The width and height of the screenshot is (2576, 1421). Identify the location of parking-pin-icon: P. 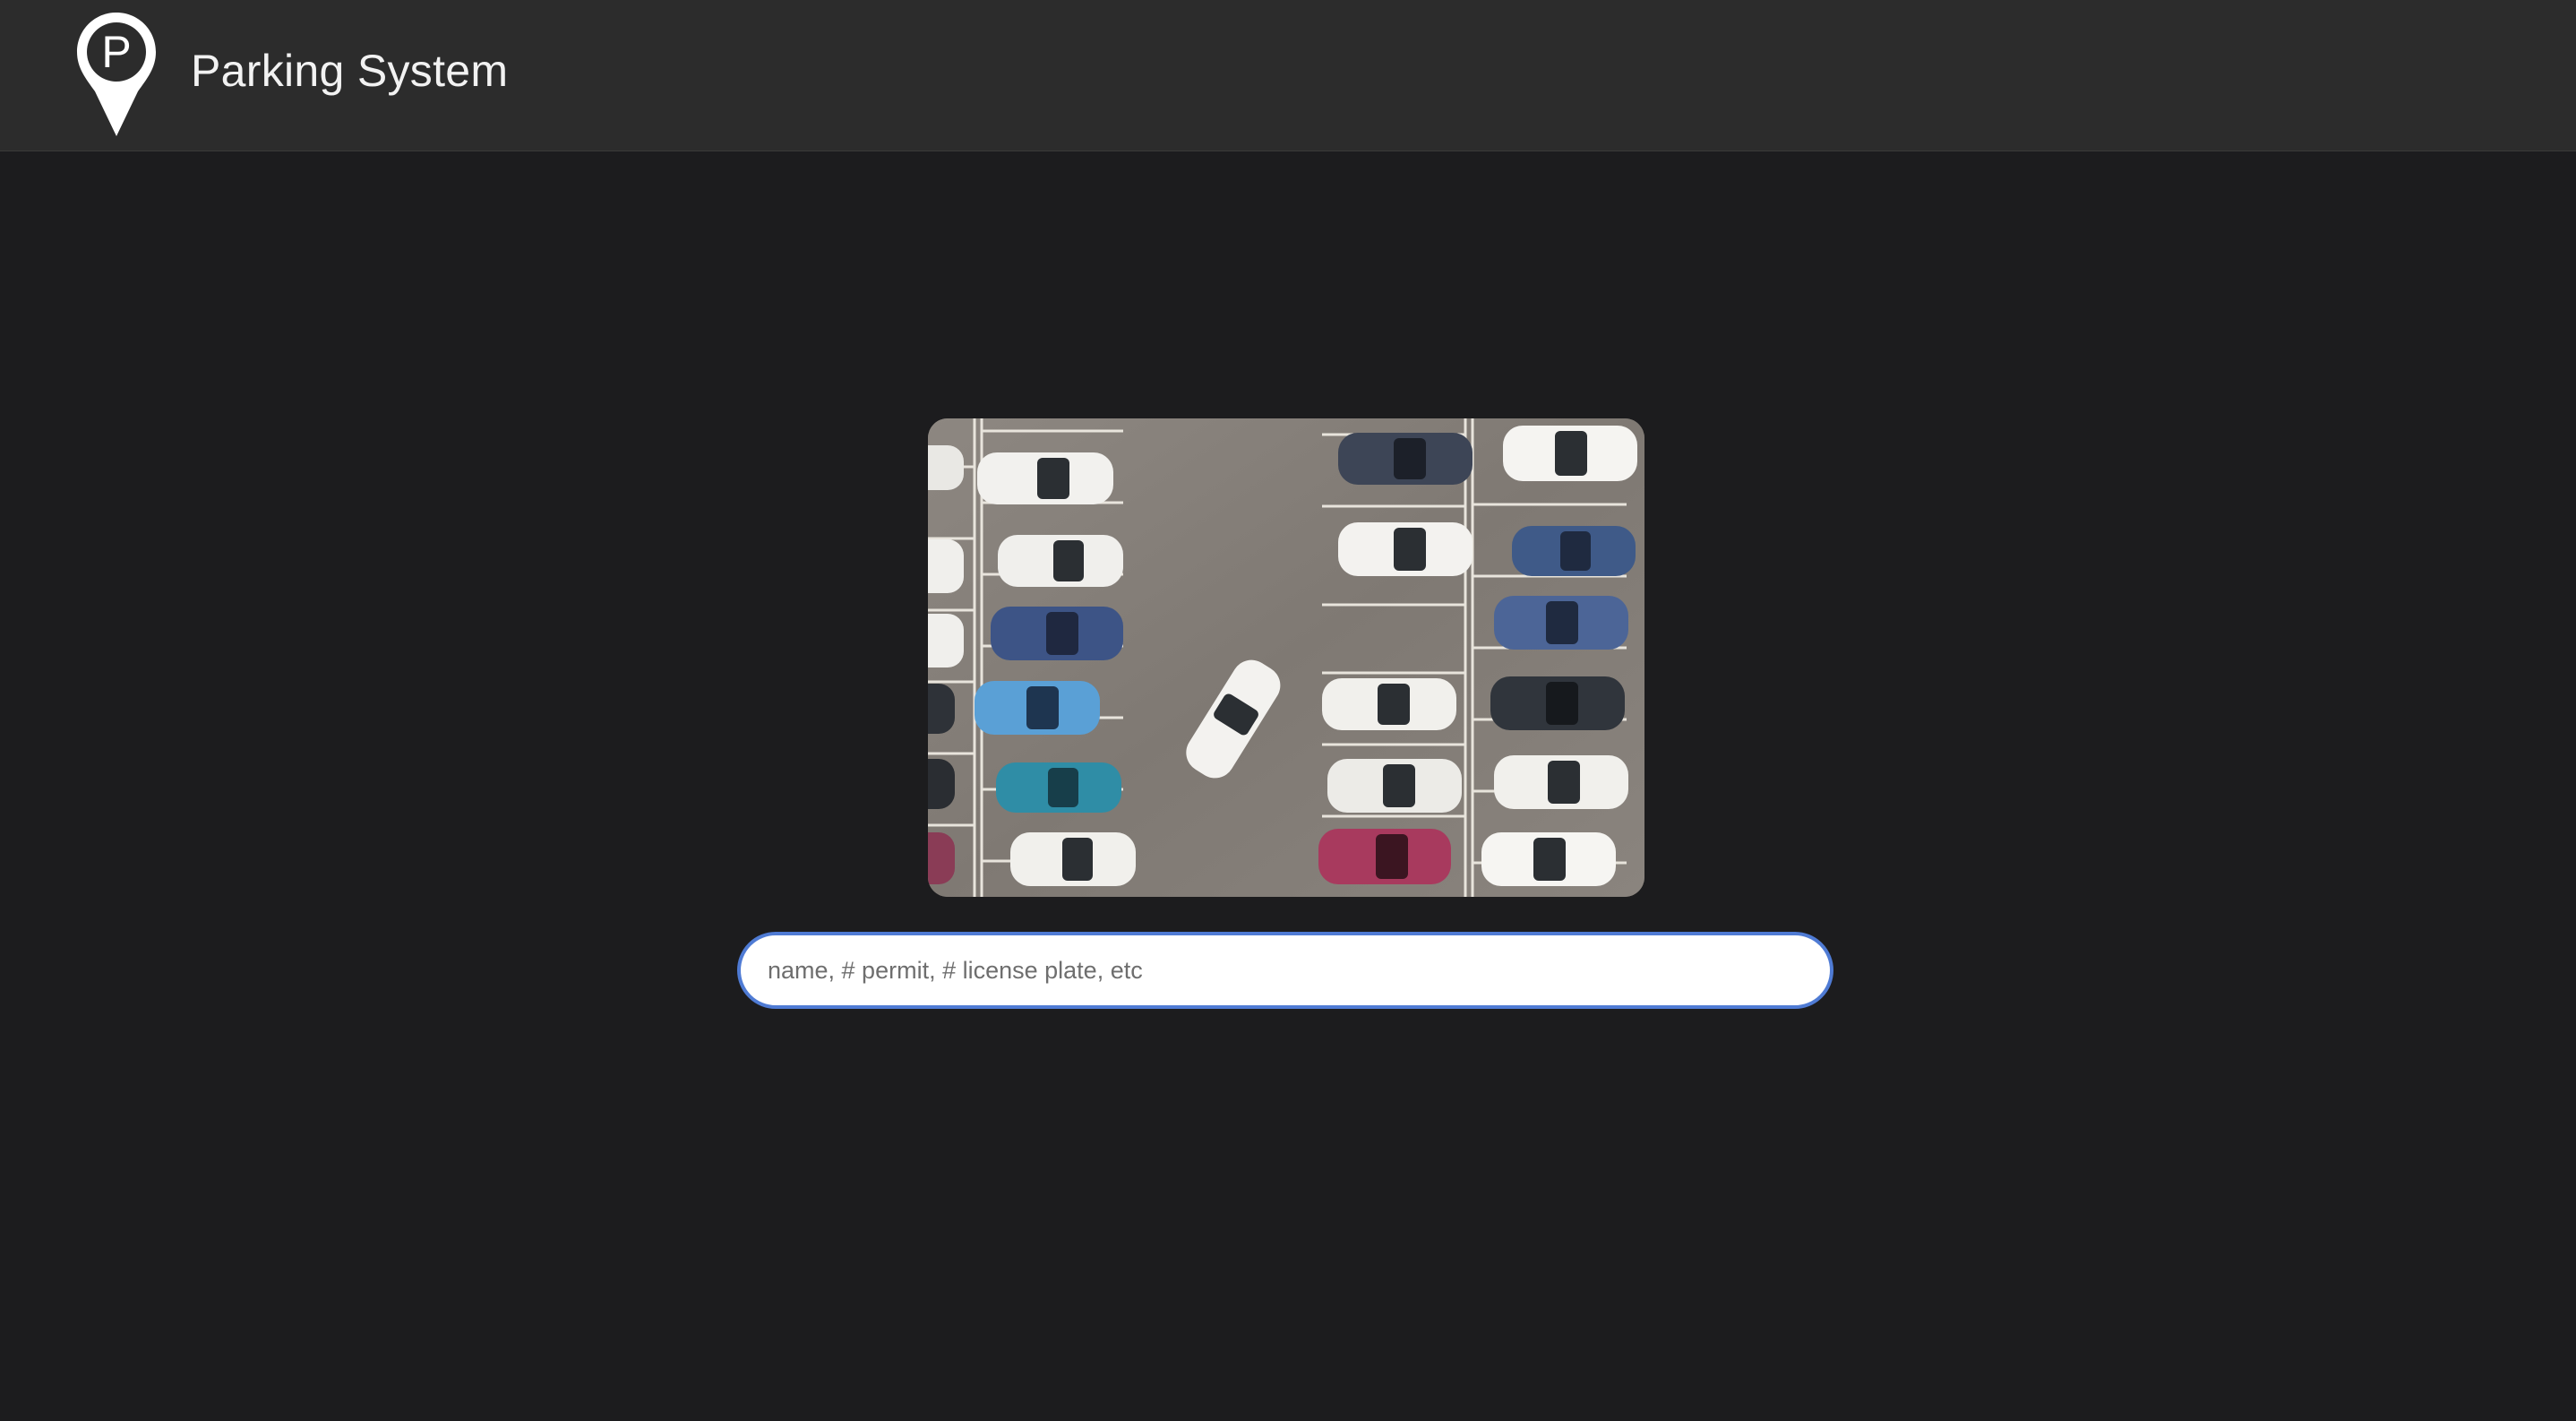
(116, 74).